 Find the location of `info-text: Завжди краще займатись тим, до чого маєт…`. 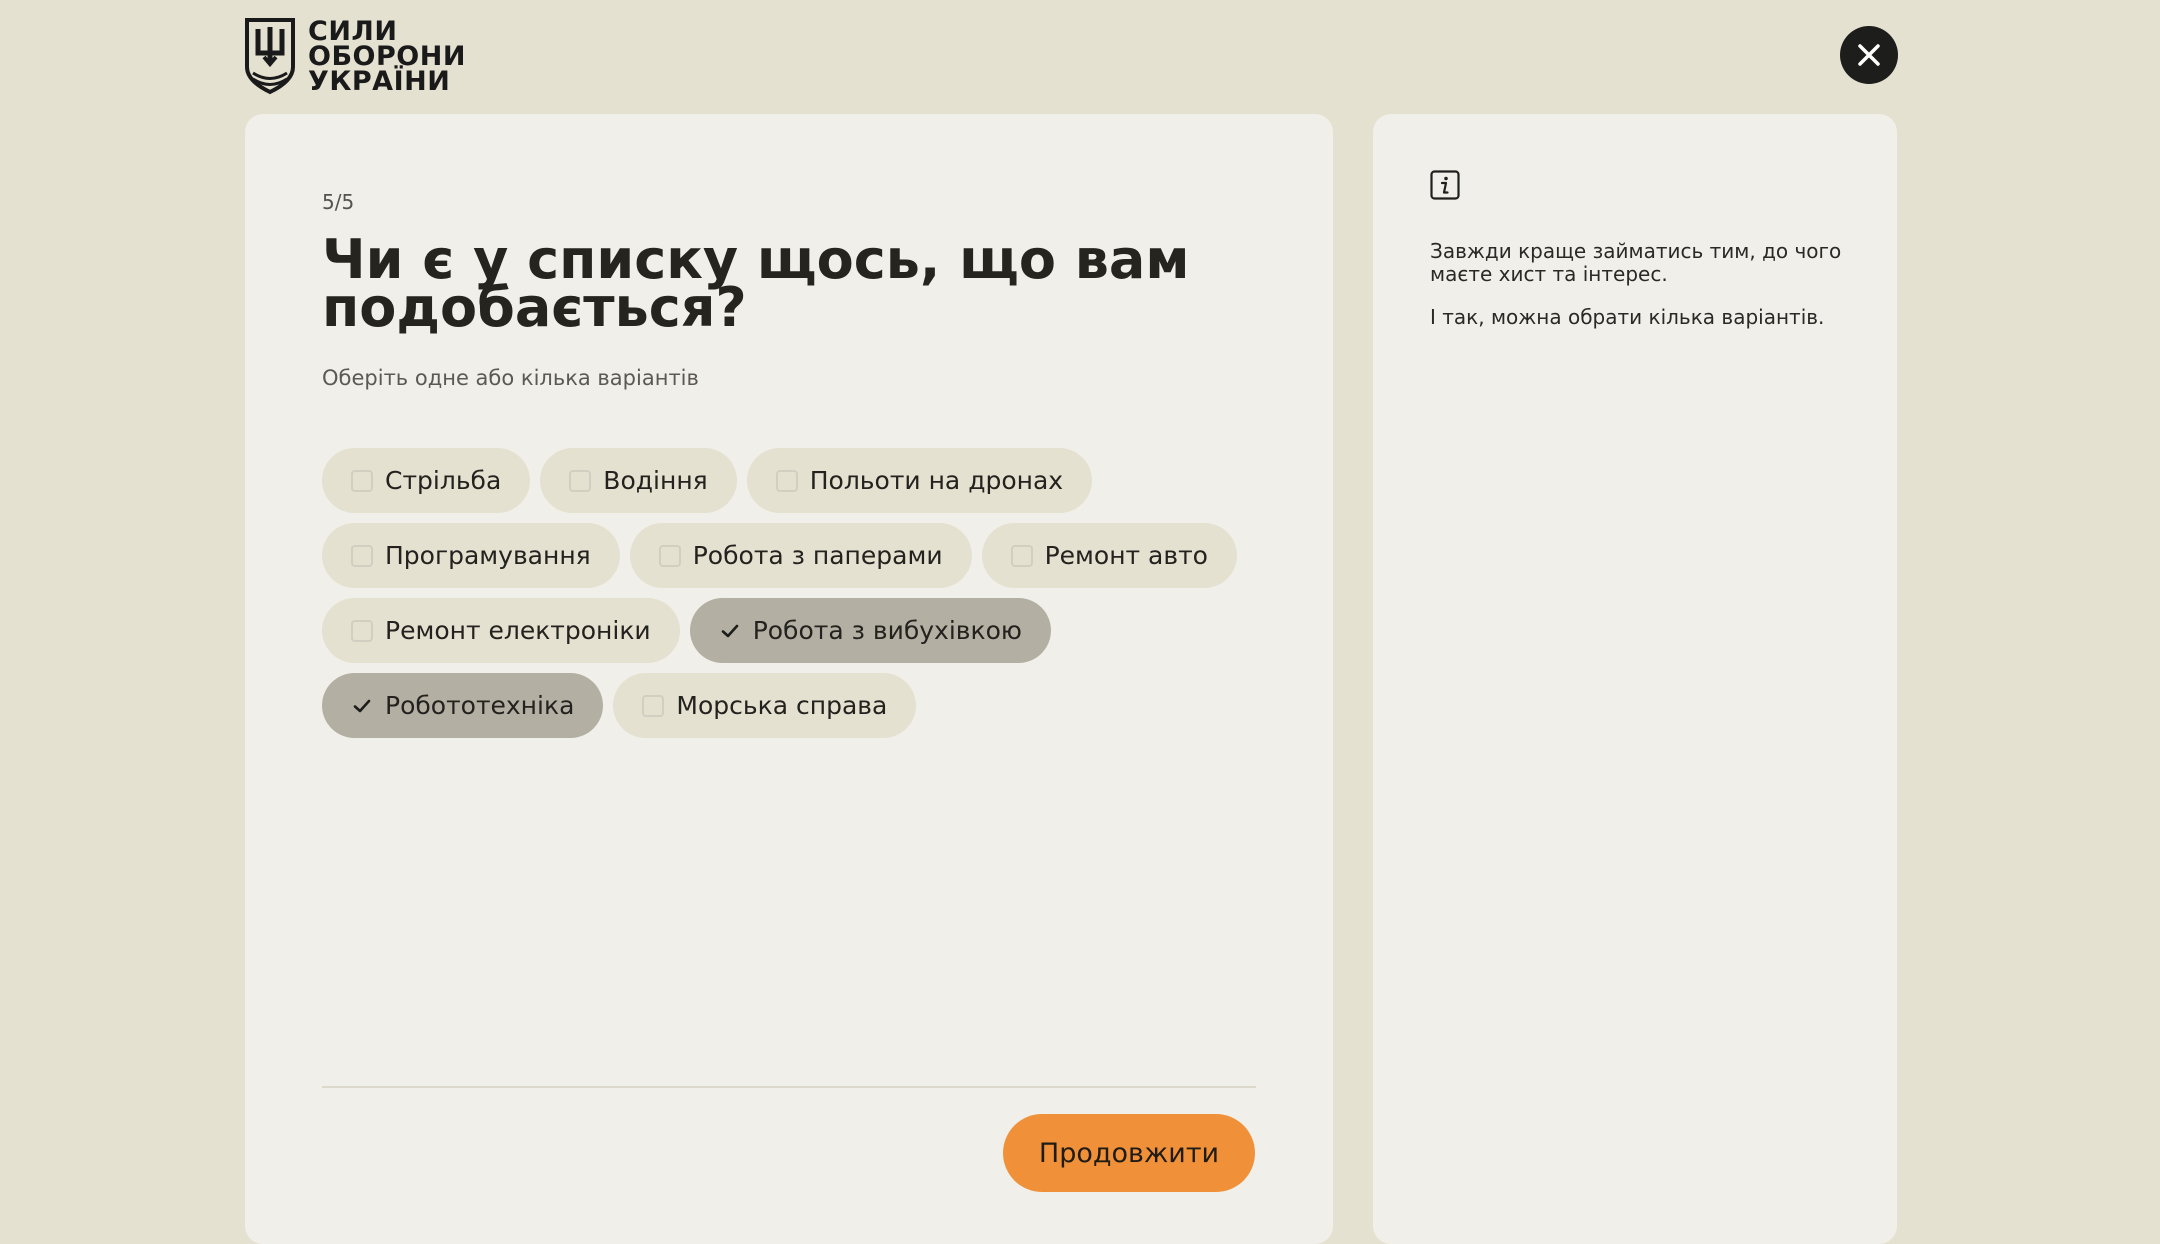

info-text: Завжди краще займатись тим, до чого маєт… is located at coordinates (1640, 294).